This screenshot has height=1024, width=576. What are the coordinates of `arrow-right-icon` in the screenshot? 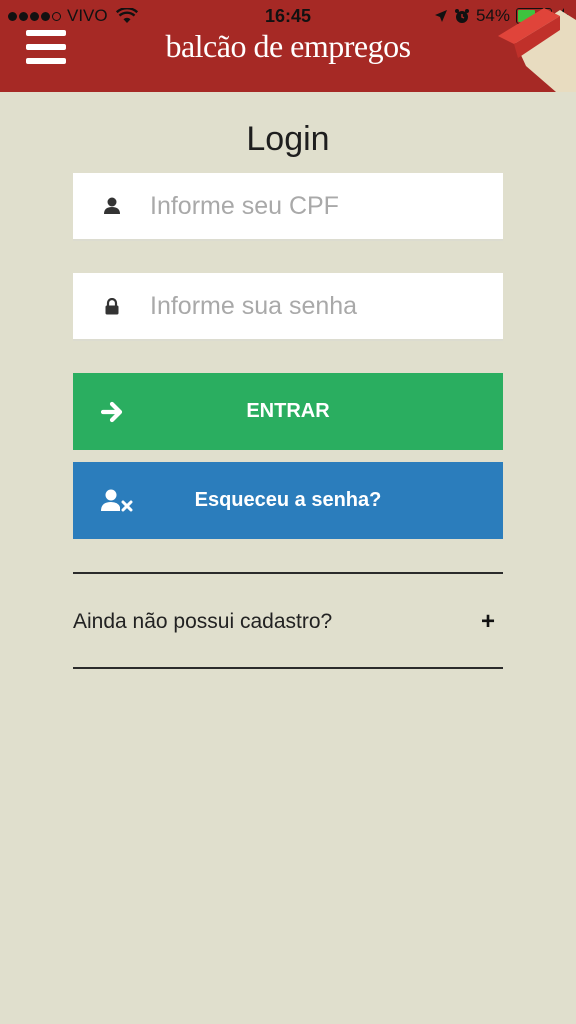 It's located at (113, 411).